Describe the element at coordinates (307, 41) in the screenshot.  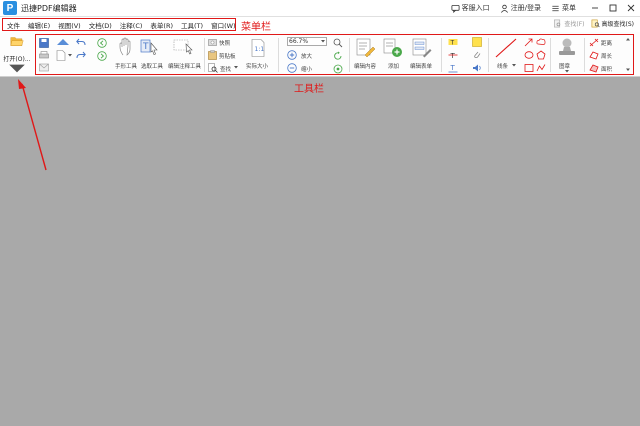
I see `zoom-select: 66.7%` at that location.